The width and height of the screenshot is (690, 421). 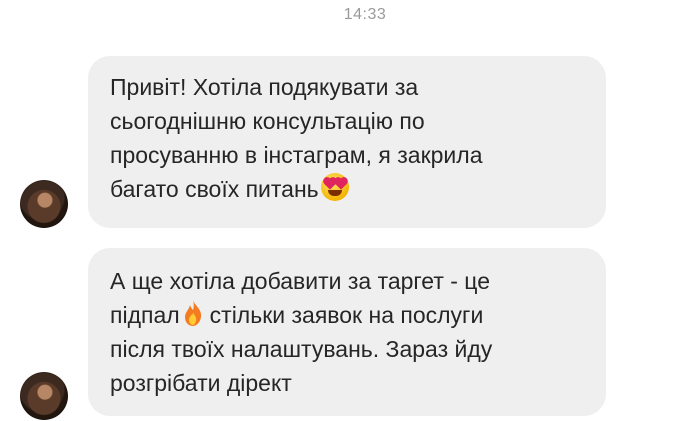 I want to click on message-line-with-emoji: підпал стільки заявок на послуги, so click(x=347, y=315).